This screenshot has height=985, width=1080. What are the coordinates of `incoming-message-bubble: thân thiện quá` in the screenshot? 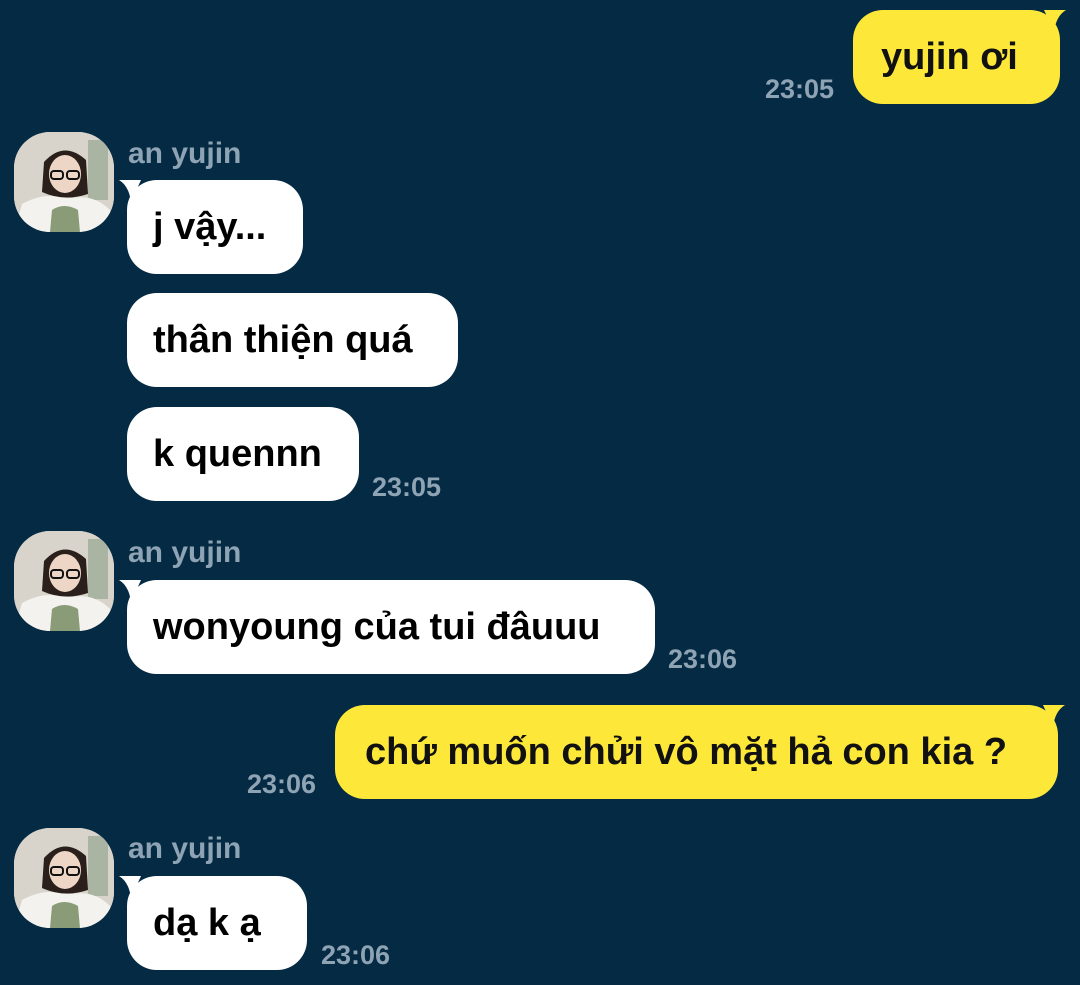 It's located at (292, 340).